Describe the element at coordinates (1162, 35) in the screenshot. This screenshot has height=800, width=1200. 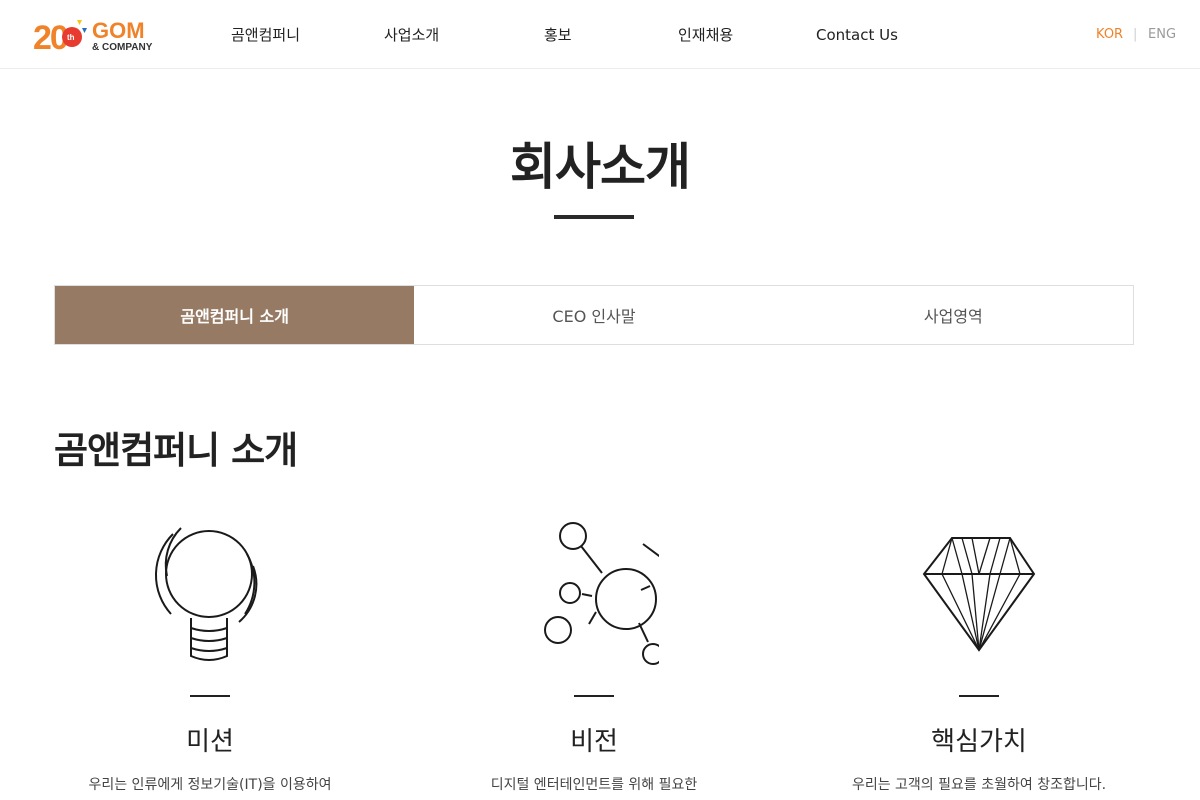
I see `lang-eng-link: ENG` at that location.